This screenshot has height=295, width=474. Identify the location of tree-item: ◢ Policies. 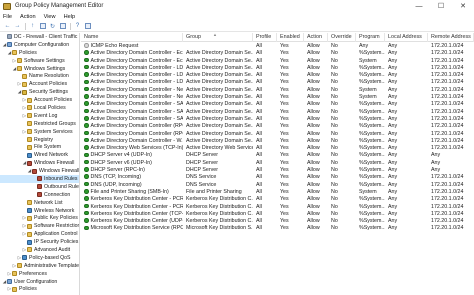
(39, 53).